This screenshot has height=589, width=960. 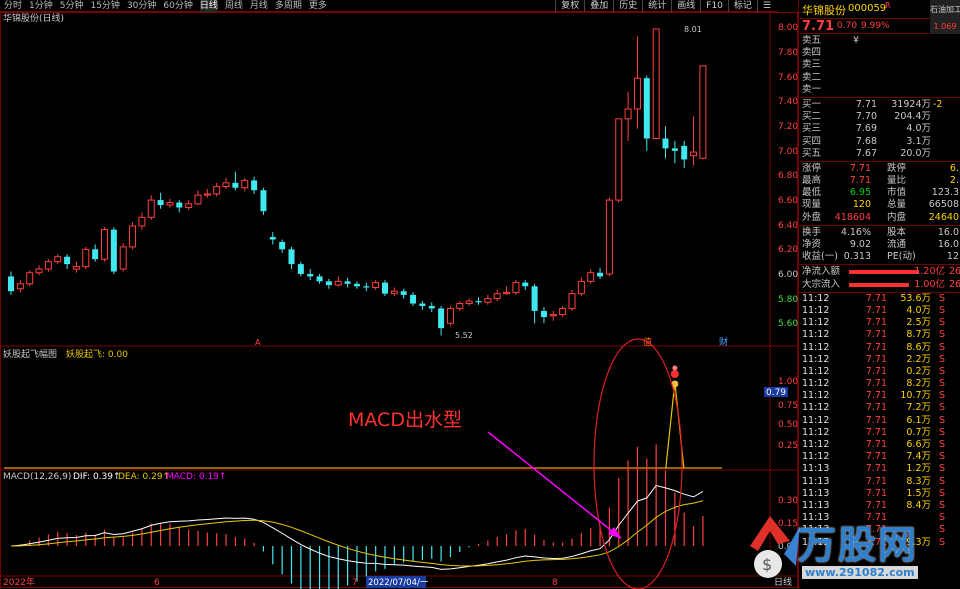 I want to click on tick-row: 11:12 7.71 2.5万 S, so click(x=874, y=323).